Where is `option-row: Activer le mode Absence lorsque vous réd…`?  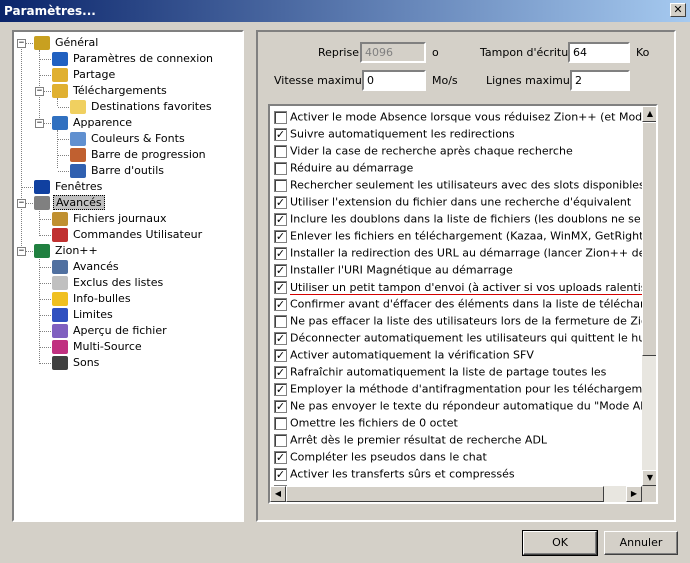 option-row: Activer le mode Absence lorsque vous réd… is located at coordinates (465, 116).